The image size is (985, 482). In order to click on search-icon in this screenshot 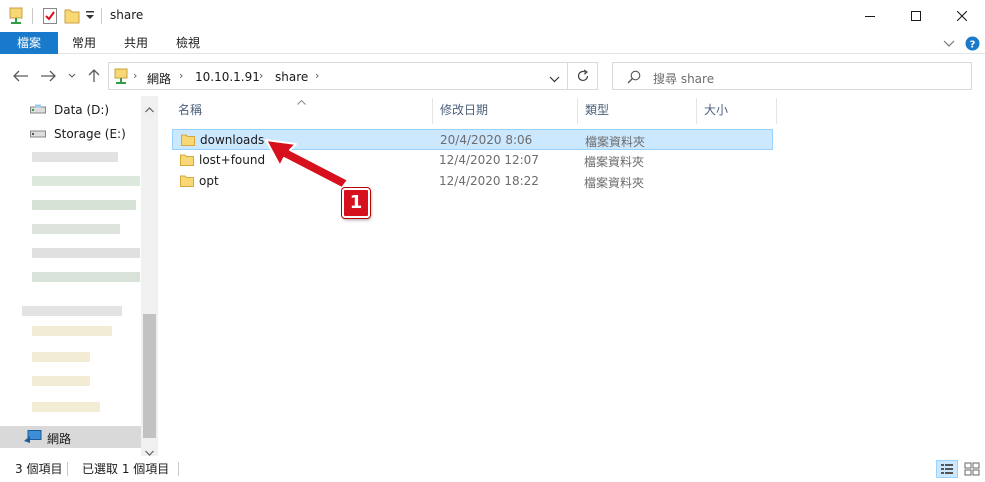, I will do `click(634, 78)`.